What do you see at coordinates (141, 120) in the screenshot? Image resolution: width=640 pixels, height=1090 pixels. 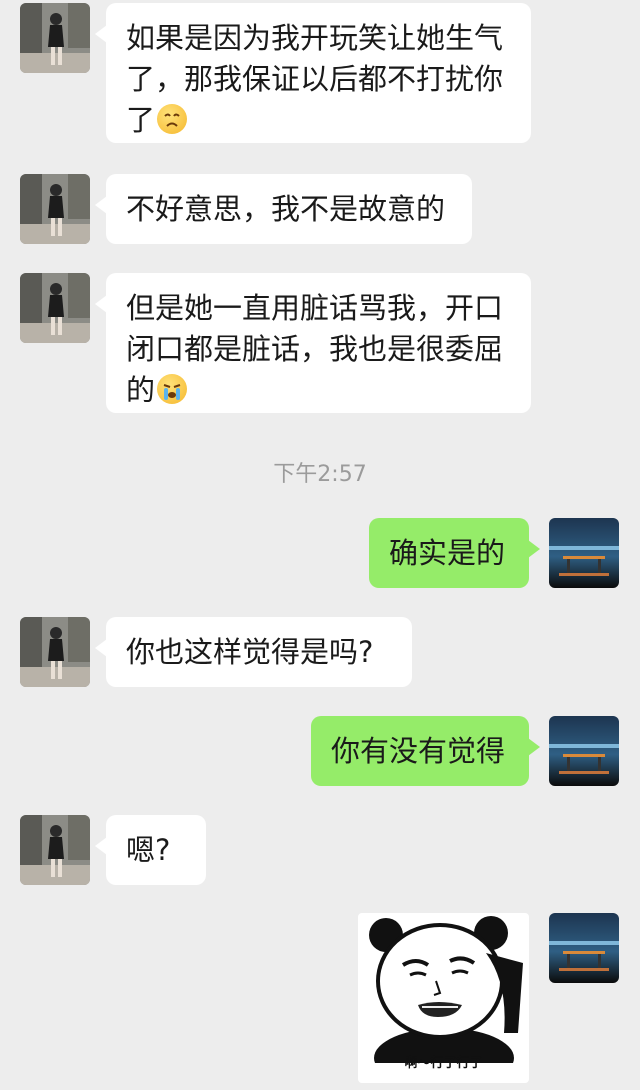 I see `message-line: 了` at bounding box center [141, 120].